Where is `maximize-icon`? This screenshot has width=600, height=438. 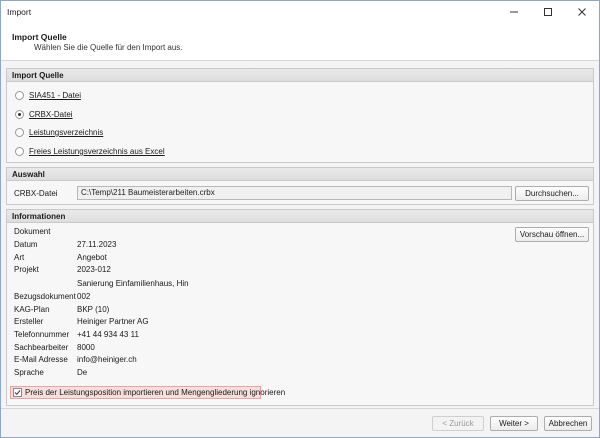 maximize-icon is located at coordinates (548, 12).